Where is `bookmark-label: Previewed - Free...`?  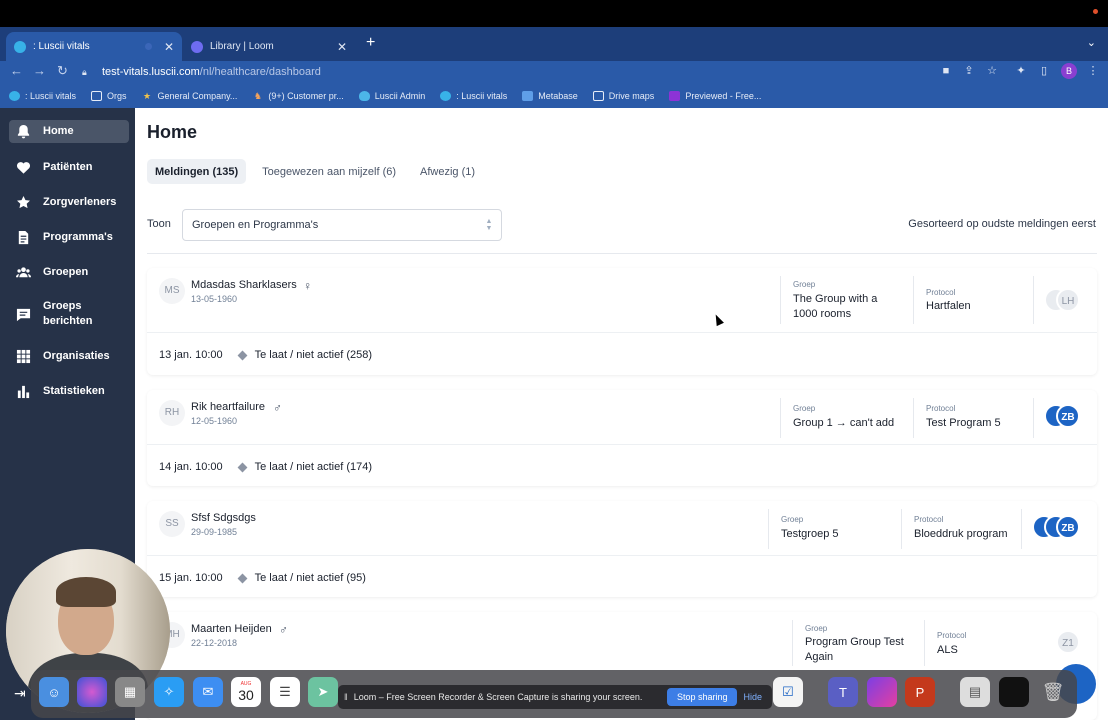 bookmark-label: Previewed - Free... is located at coordinates (723, 95).